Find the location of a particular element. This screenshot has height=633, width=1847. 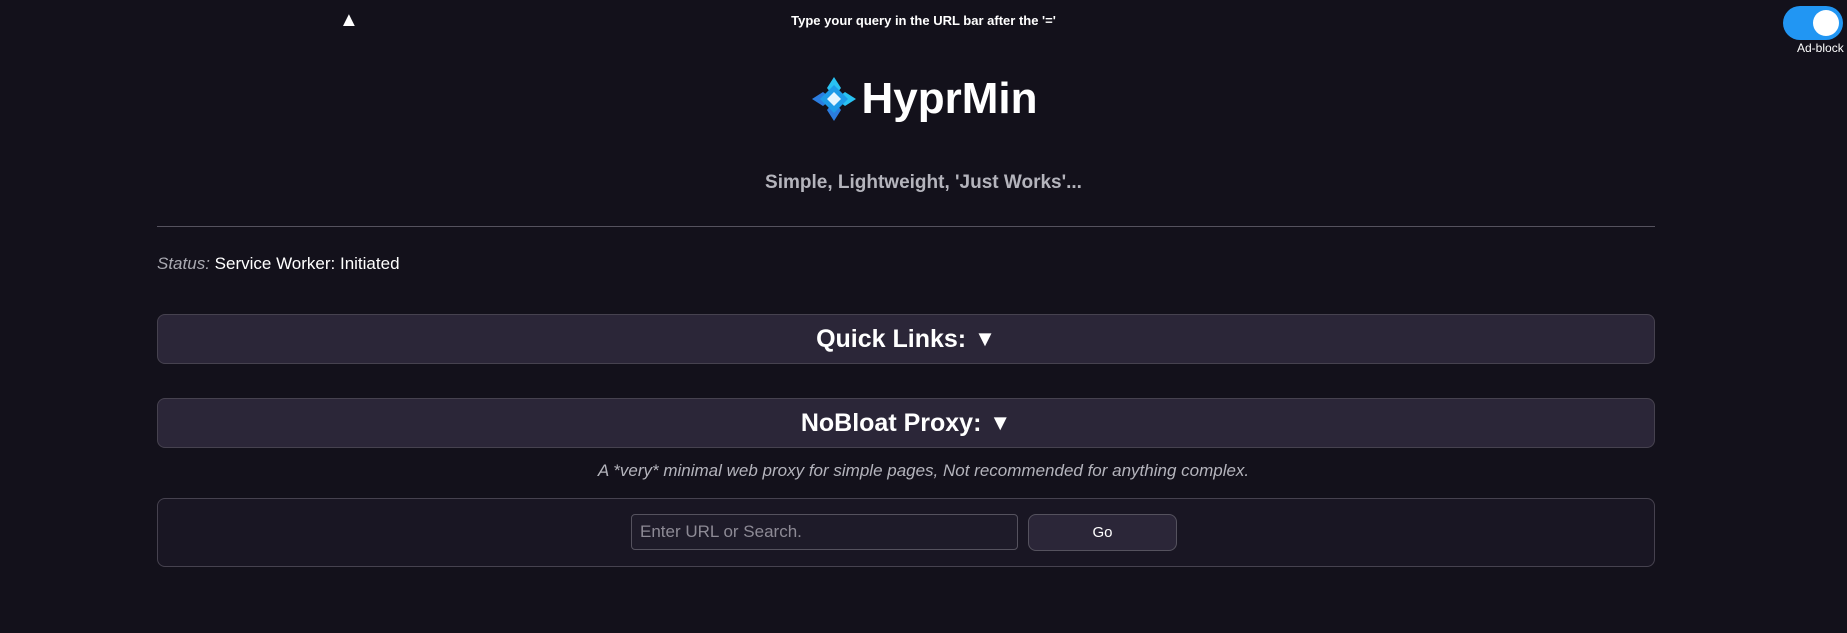

status-label: Status: is located at coordinates (183, 263).